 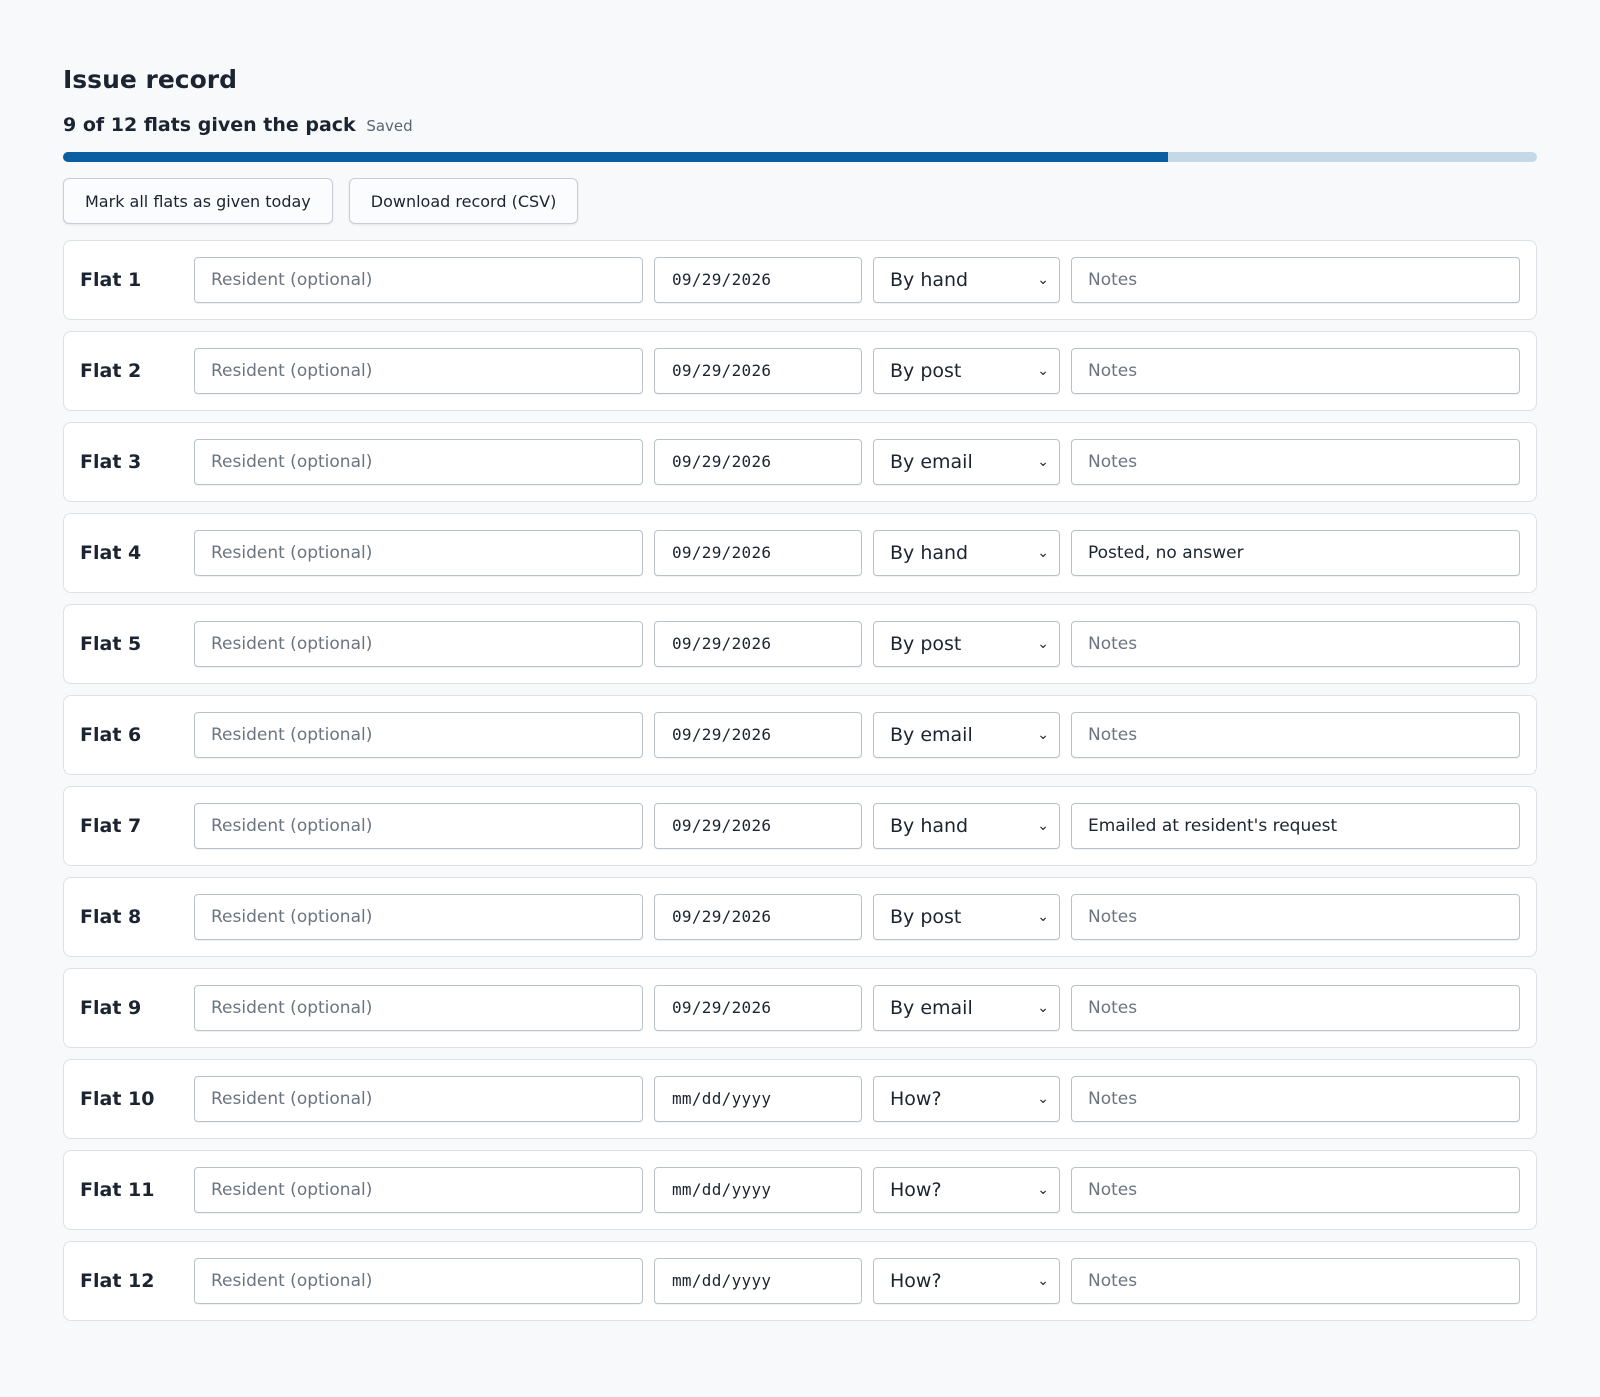 I want to click on flat-row: Flat 8 09/29/2026 By post ⌄, so click(x=800, y=917).